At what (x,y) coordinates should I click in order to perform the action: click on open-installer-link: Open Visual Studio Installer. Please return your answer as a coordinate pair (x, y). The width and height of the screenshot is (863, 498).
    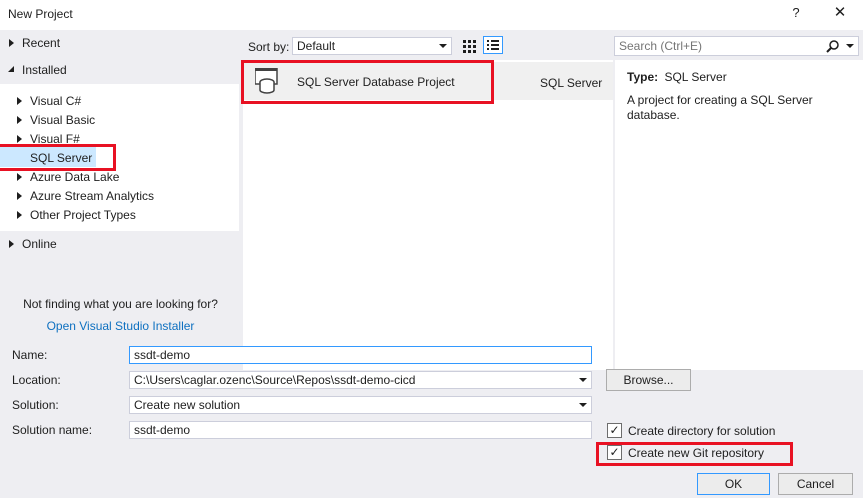
    Looking at the image, I should click on (120, 326).